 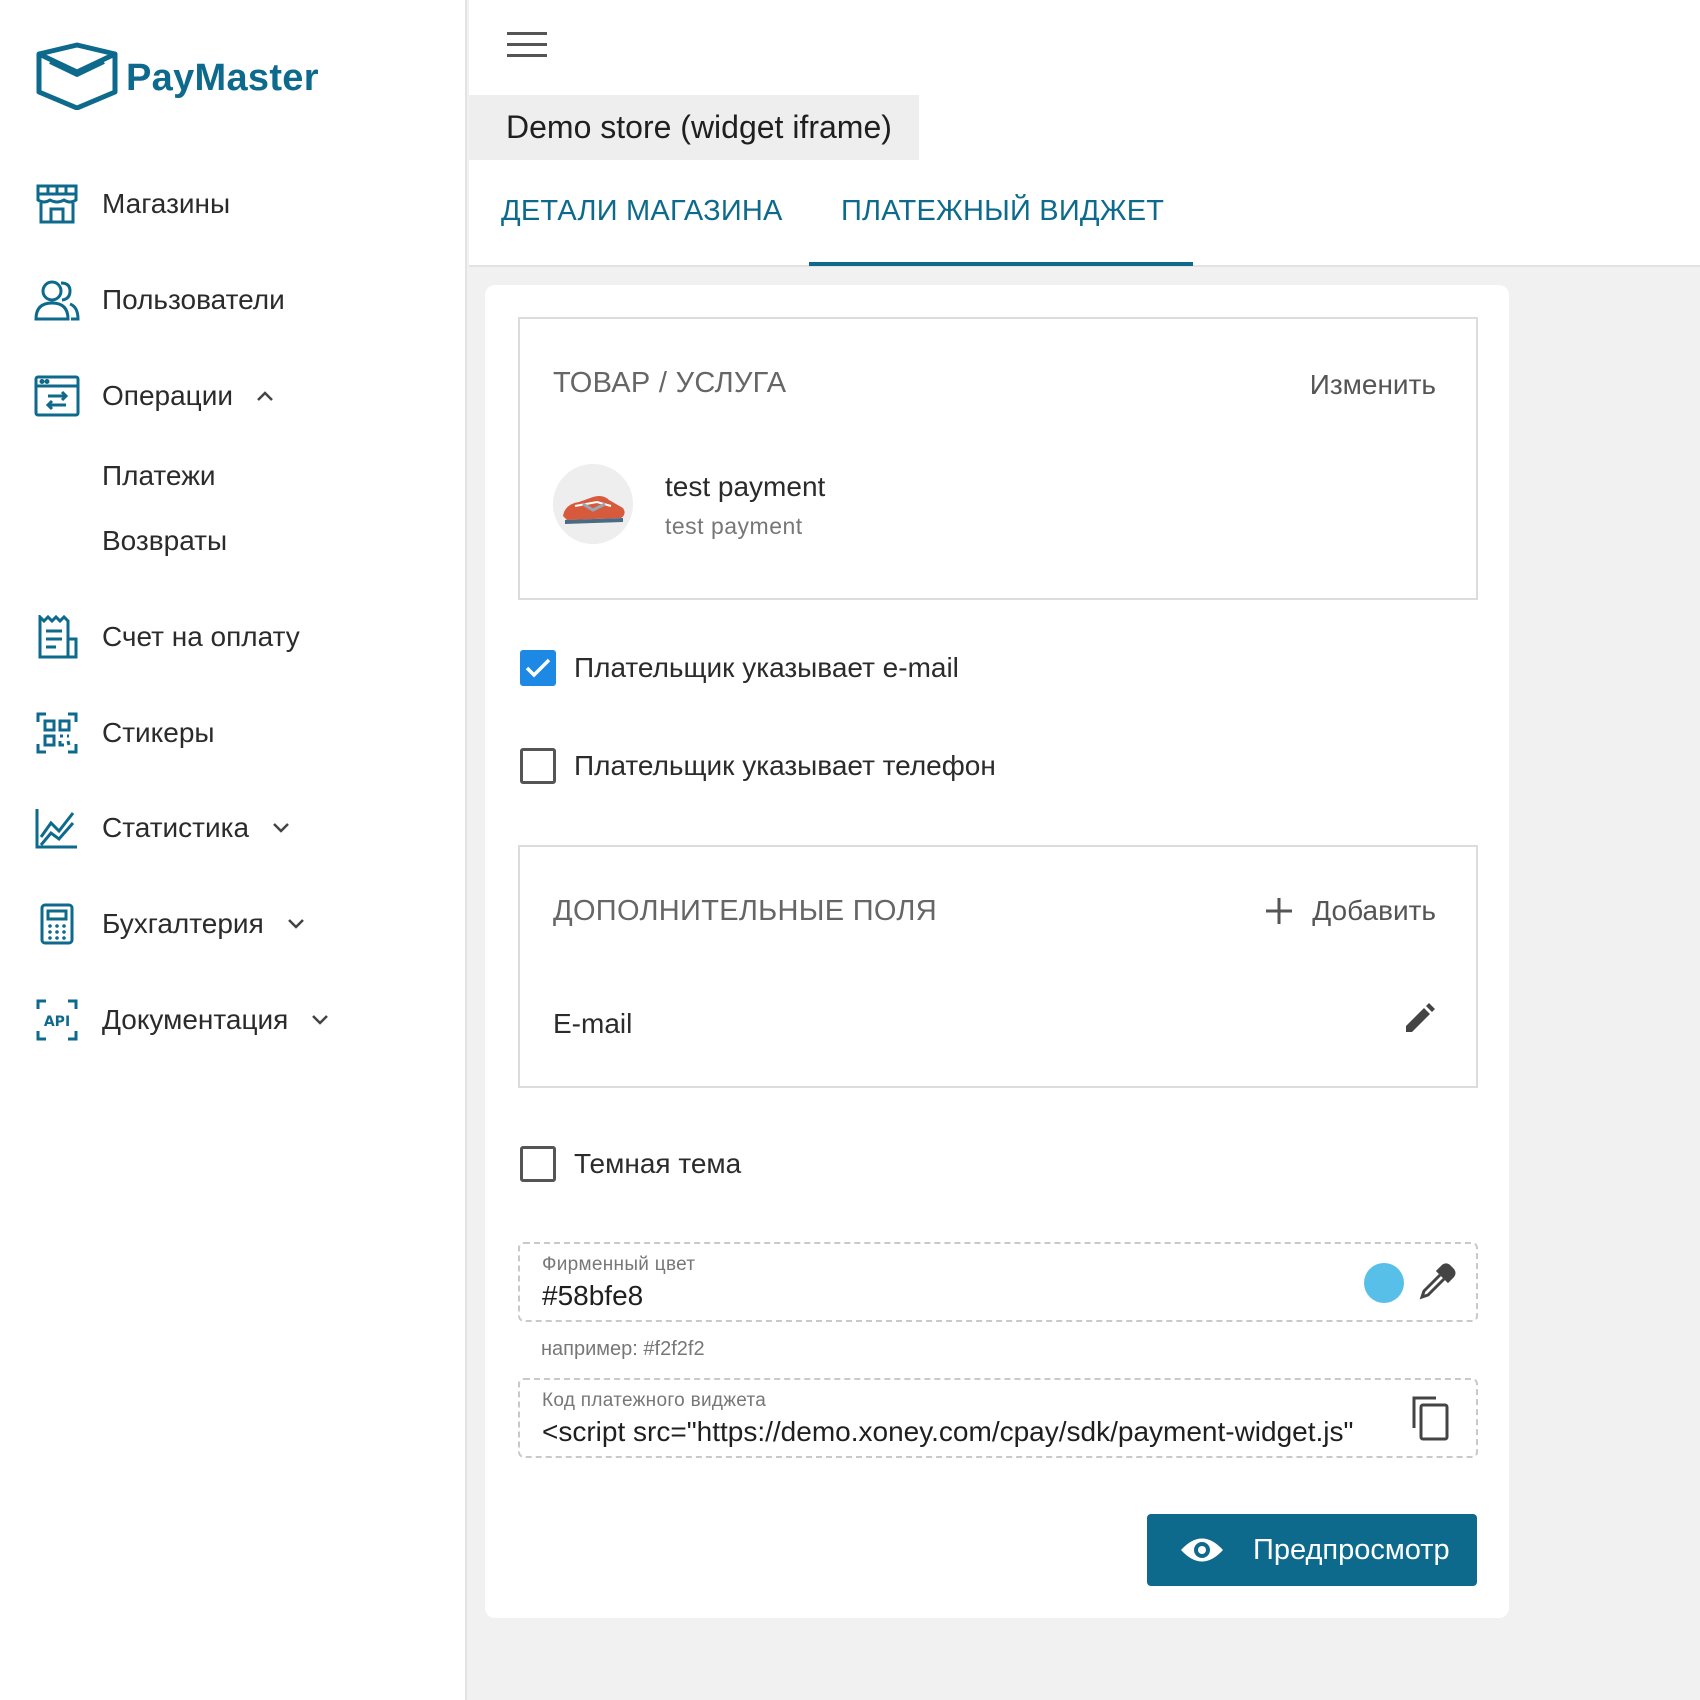 What do you see at coordinates (1373, 385) in the screenshot?
I see `edit-product-button: Изменить` at bounding box center [1373, 385].